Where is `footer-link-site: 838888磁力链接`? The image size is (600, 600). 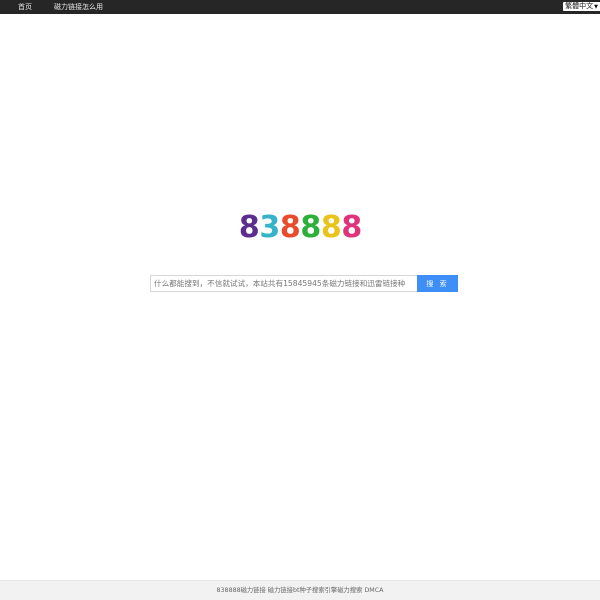
footer-link-site: 838888磁力链接 is located at coordinates (241, 590).